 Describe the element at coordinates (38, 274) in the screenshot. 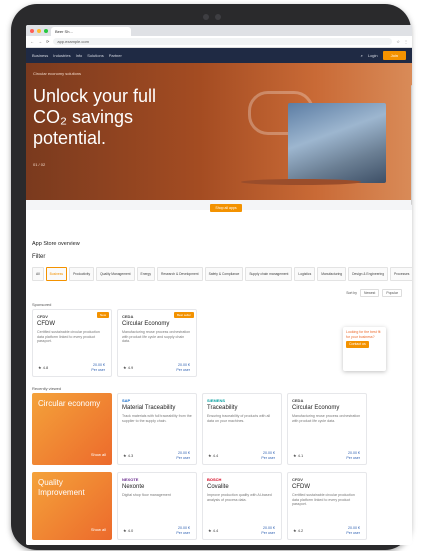

I see `filter-chip: All` at that location.